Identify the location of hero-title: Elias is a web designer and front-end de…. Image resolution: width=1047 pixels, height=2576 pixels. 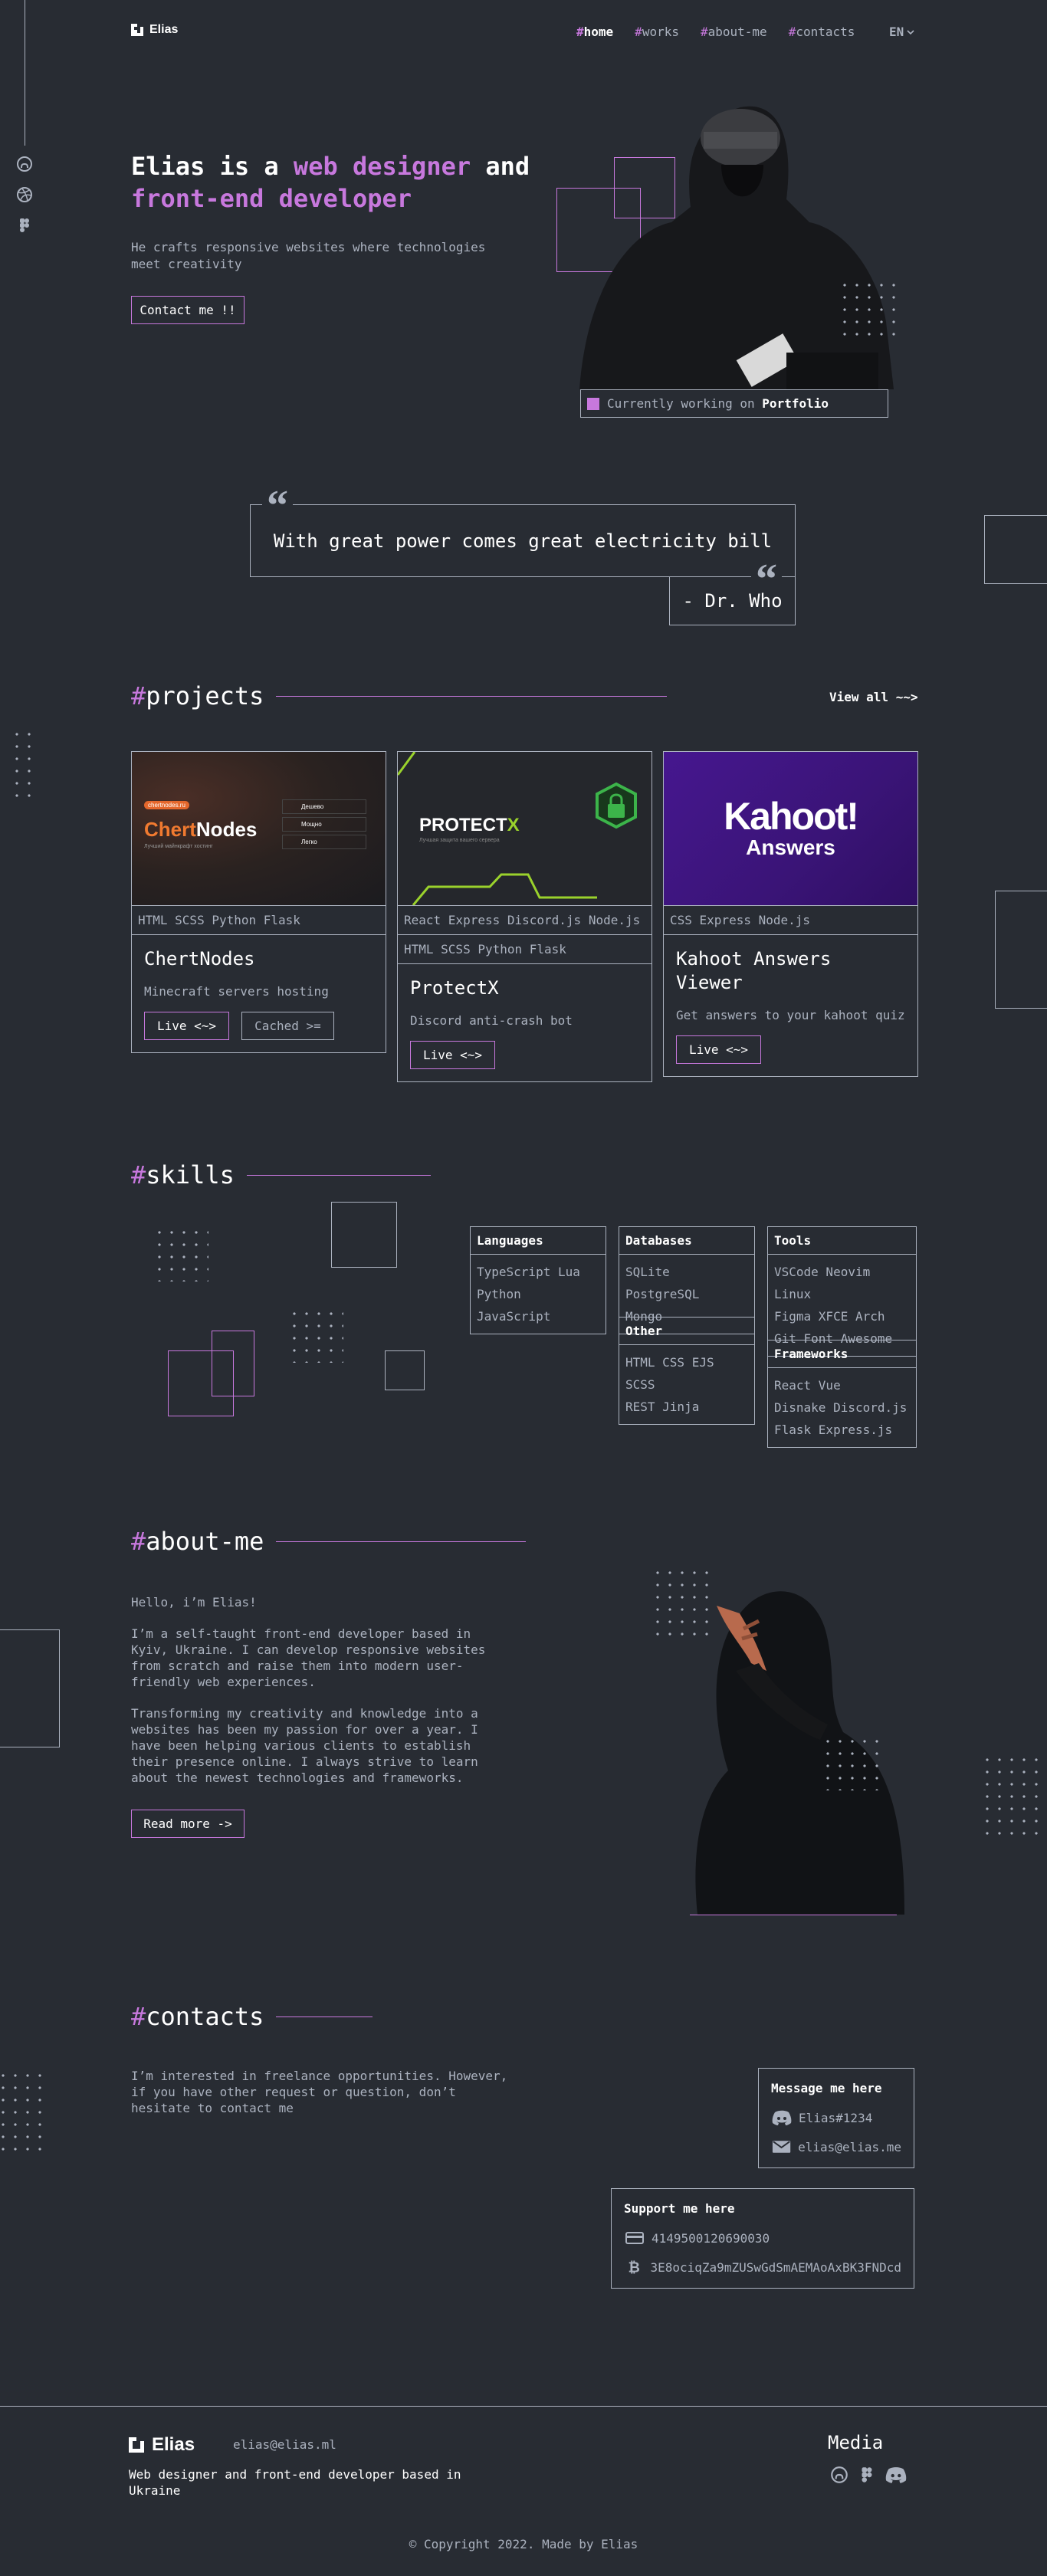
(330, 182).